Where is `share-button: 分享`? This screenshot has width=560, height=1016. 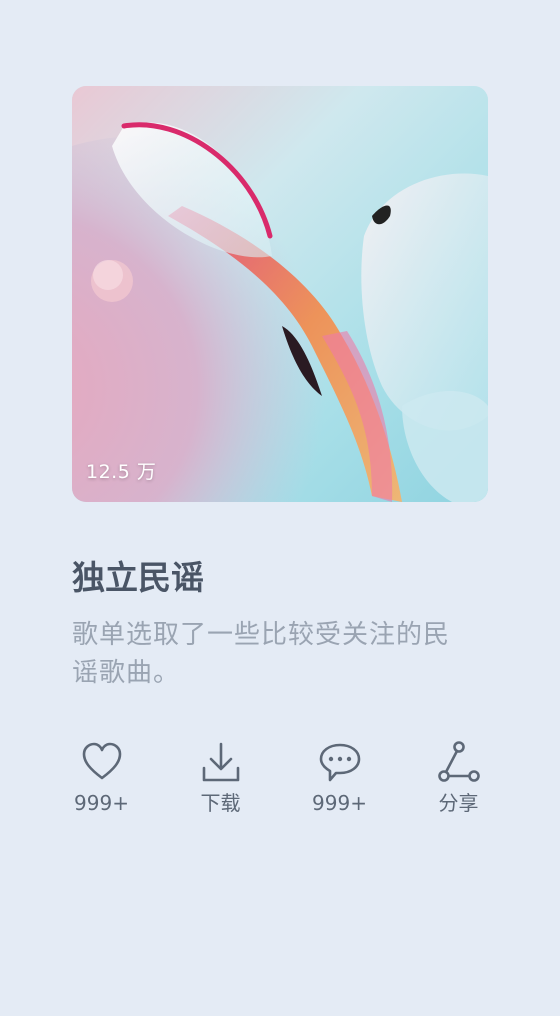 share-button: 分享 is located at coordinates (458, 778).